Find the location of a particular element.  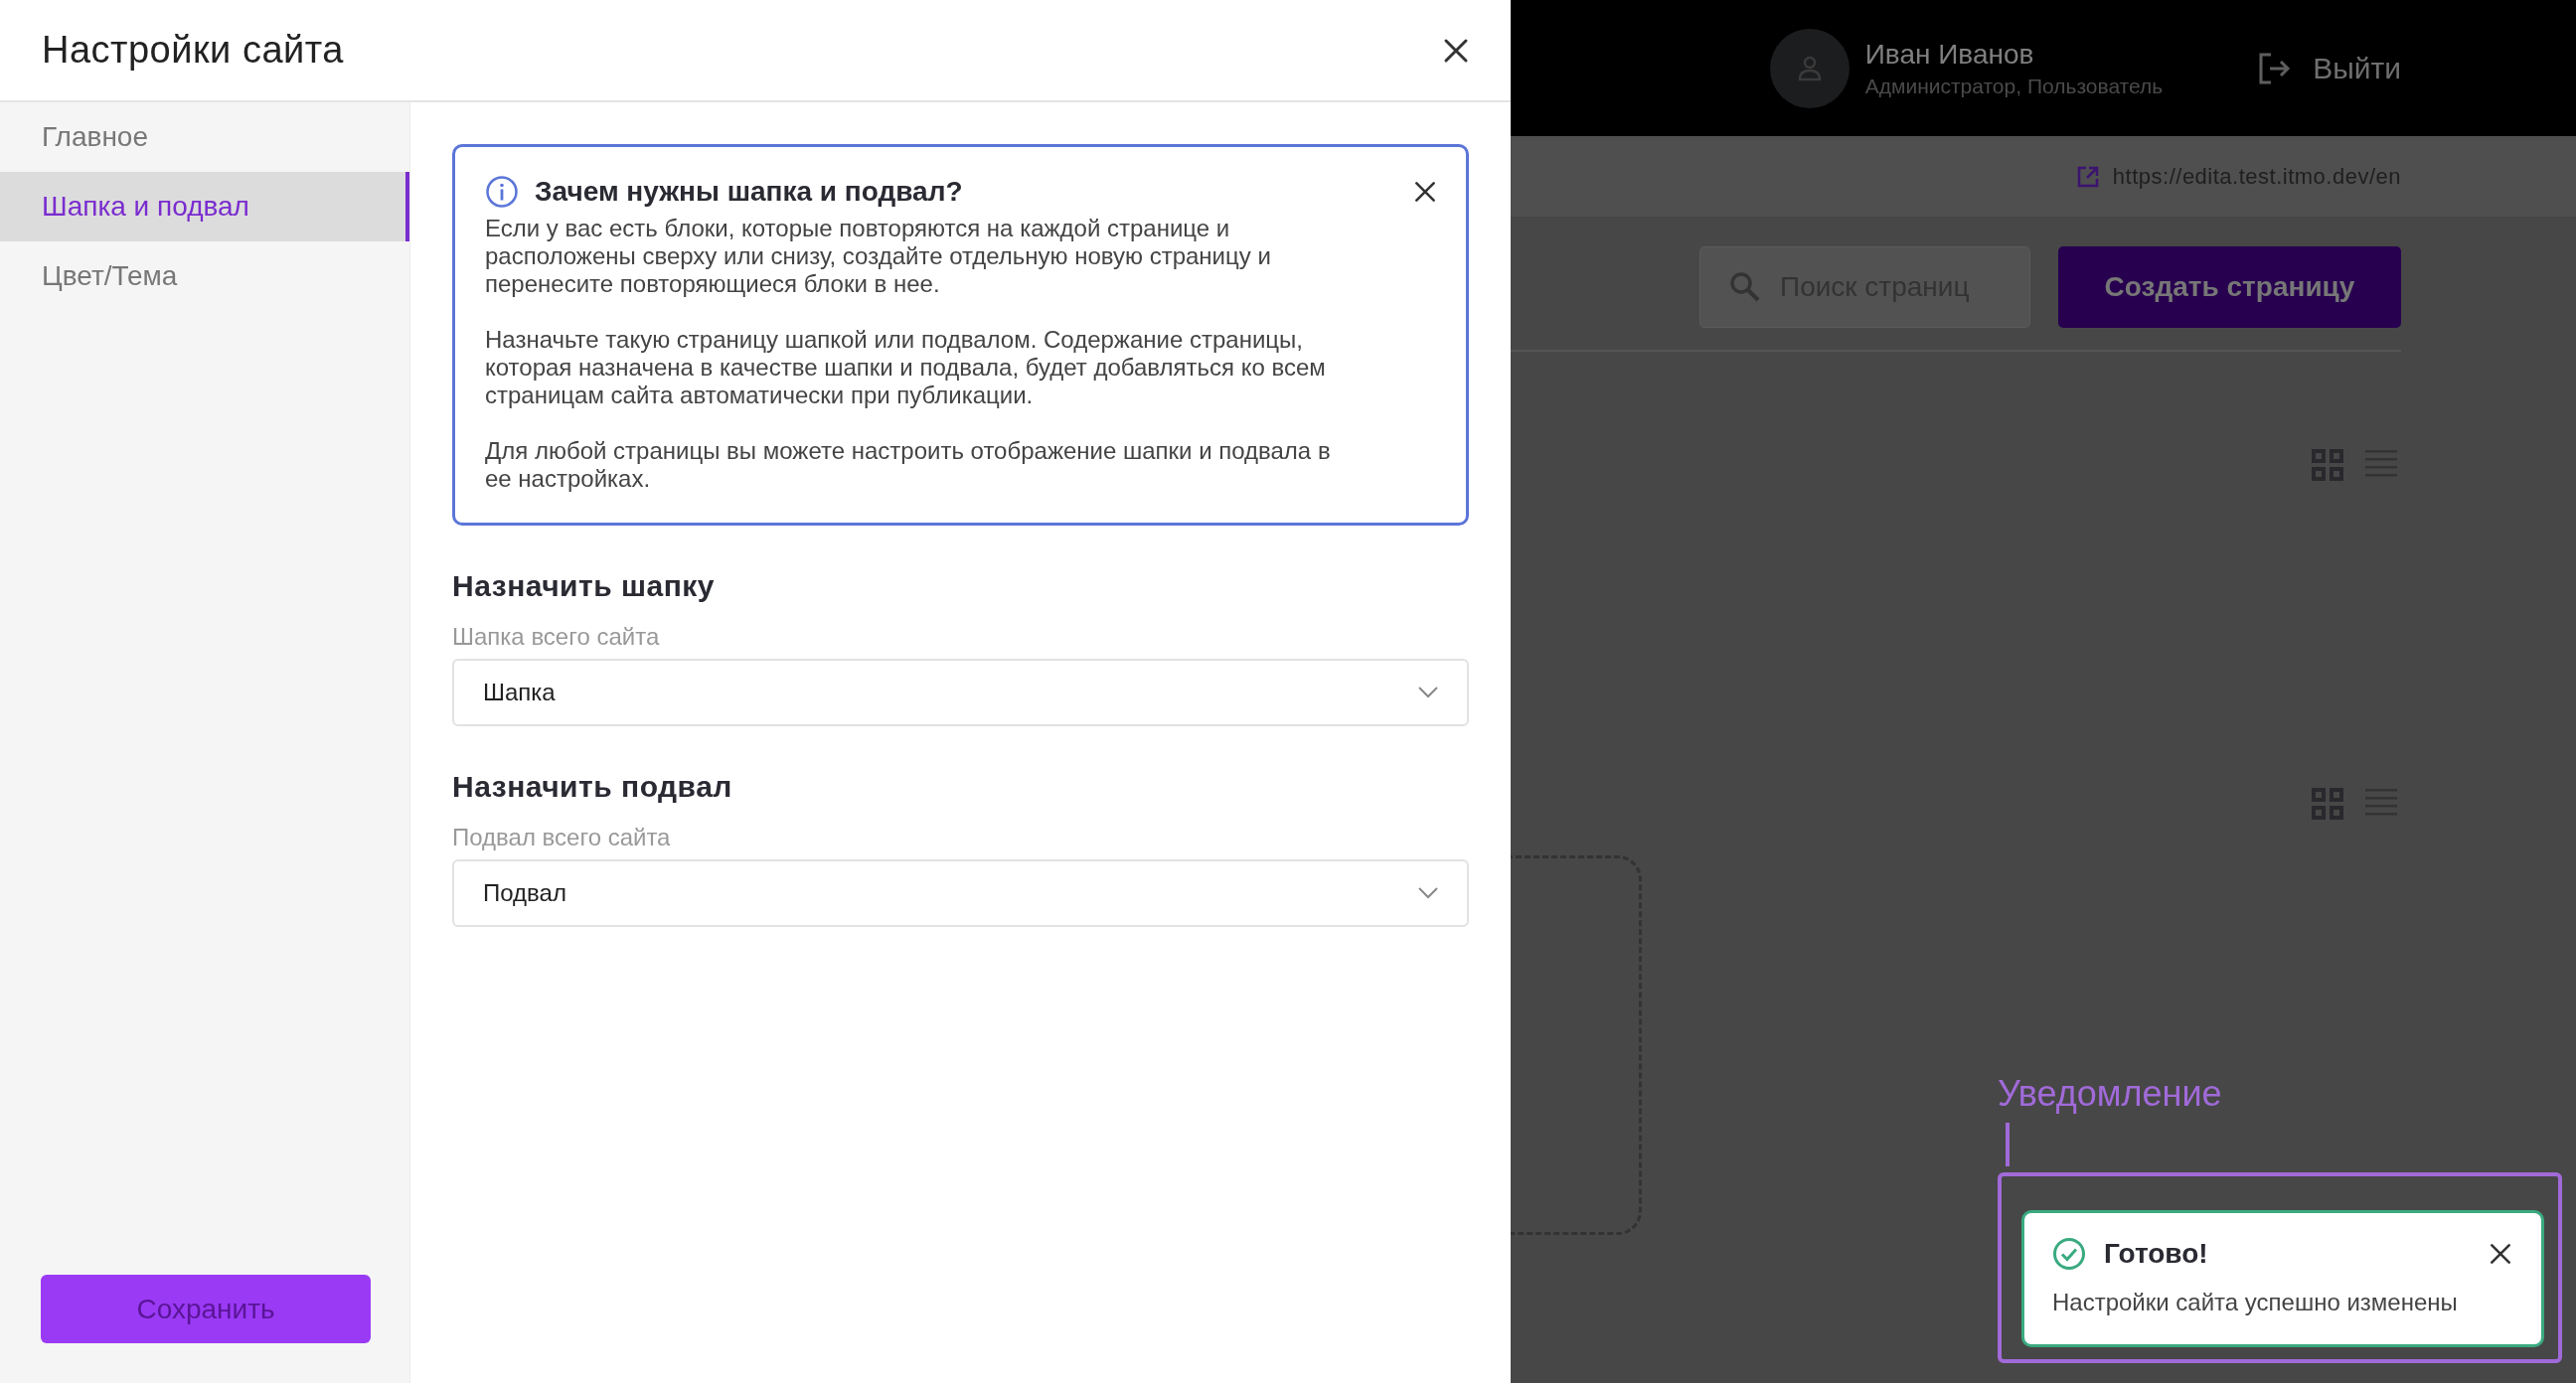

user-name: Иван Иванов is located at coordinates (1949, 55).